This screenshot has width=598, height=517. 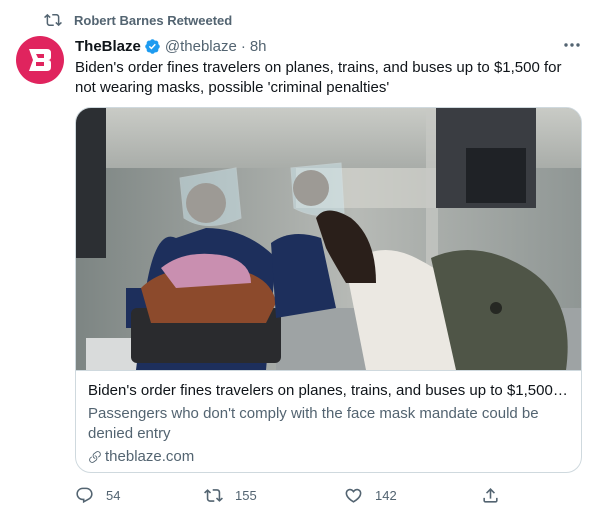 I want to click on share-icon, so click(x=490, y=495).